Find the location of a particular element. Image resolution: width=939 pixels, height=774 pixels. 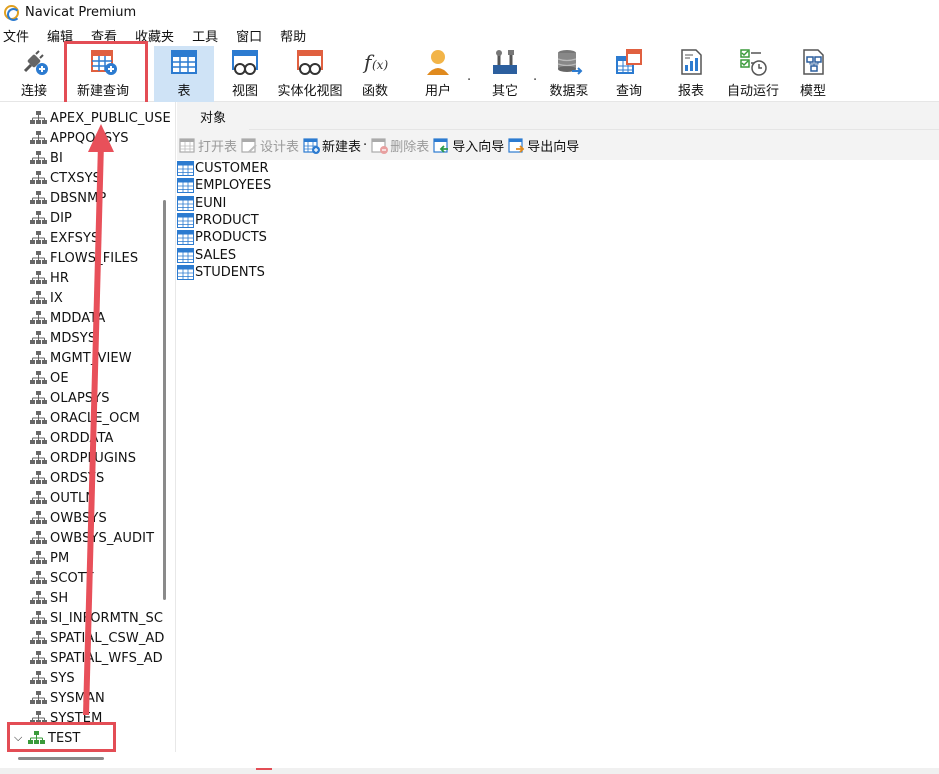

table-row: STUDENTS is located at coordinates (221, 272).